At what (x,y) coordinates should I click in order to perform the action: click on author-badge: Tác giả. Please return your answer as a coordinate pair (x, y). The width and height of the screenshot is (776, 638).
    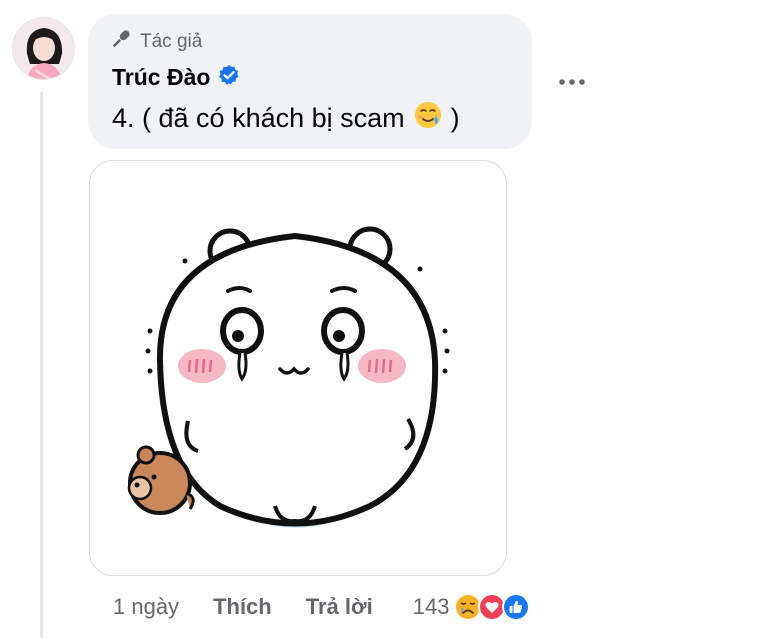
    Looking at the image, I should click on (156, 42).